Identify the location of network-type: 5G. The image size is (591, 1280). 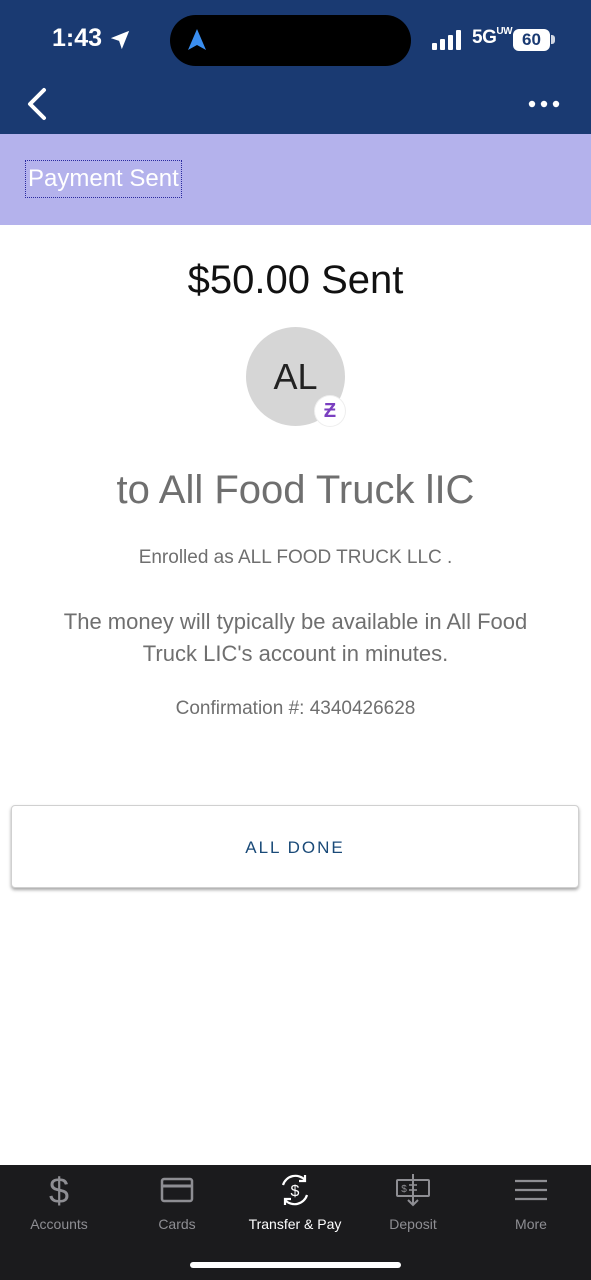
(484, 37).